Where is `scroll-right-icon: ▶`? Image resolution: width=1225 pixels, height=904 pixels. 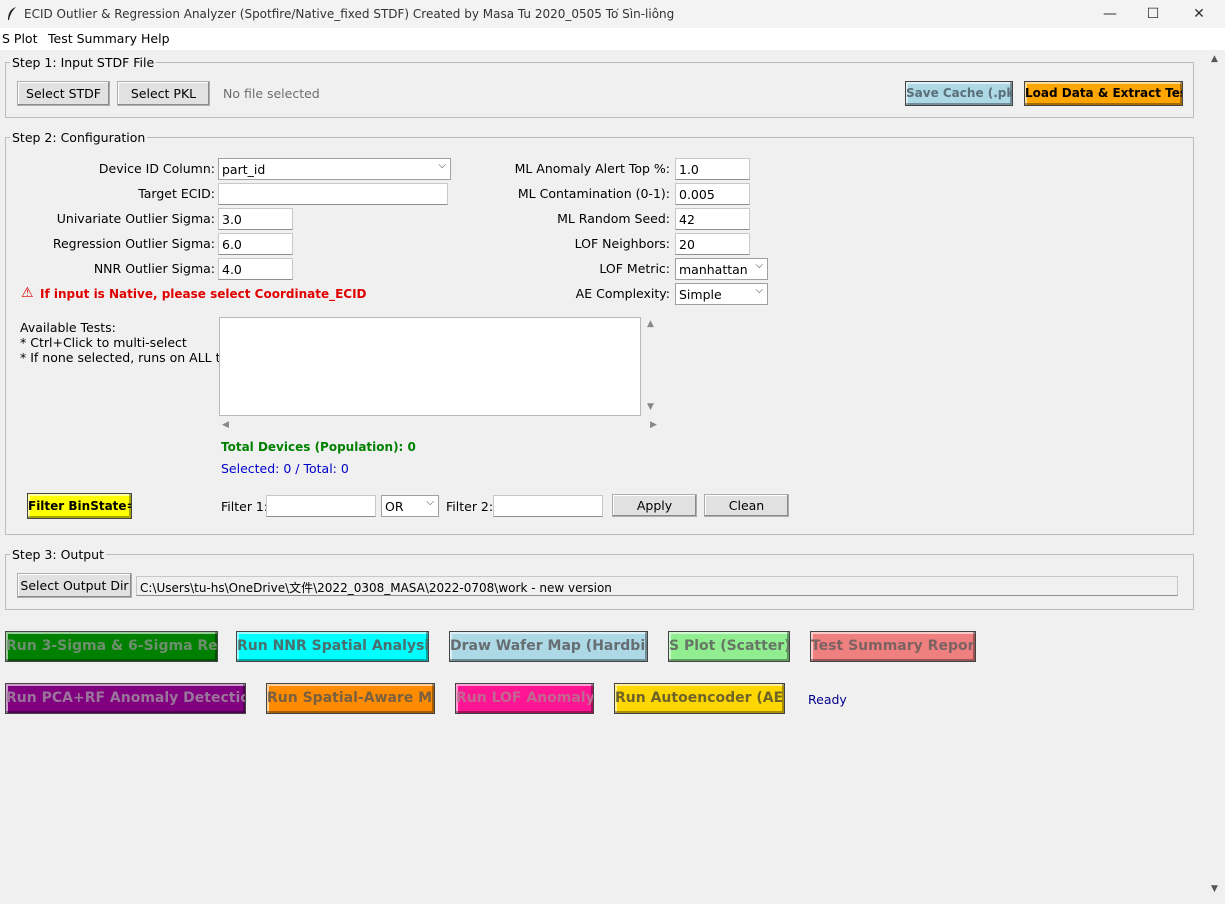 scroll-right-icon: ▶ is located at coordinates (653, 425).